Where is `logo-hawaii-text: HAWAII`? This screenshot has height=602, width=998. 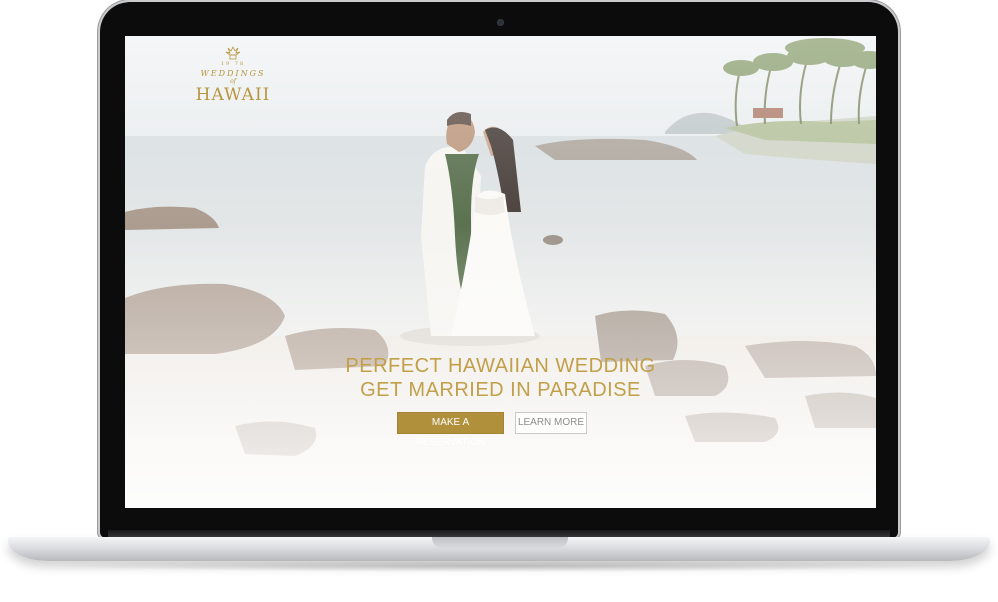
logo-hawaii-text: HAWAII is located at coordinates (233, 95).